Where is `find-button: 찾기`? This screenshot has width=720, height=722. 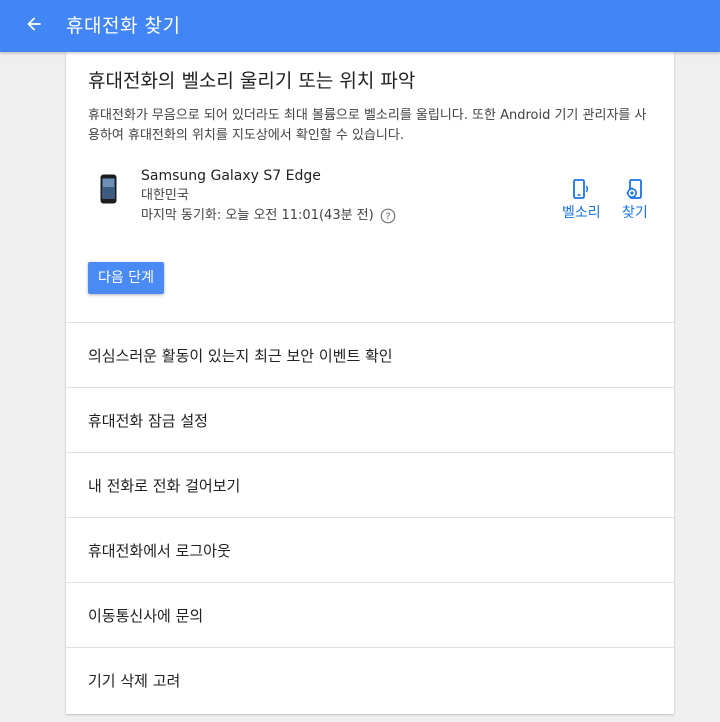
find-button: 찾기 is located at coordinates (635, 200).